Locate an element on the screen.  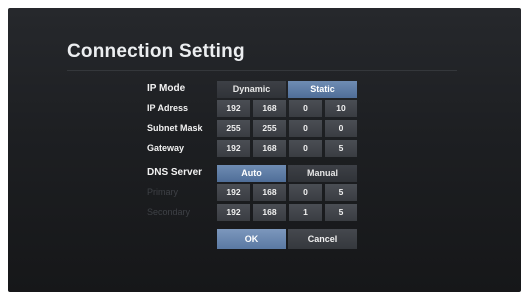
subnet-mask-octet-4: 0 is located at coordinates (341, 128).